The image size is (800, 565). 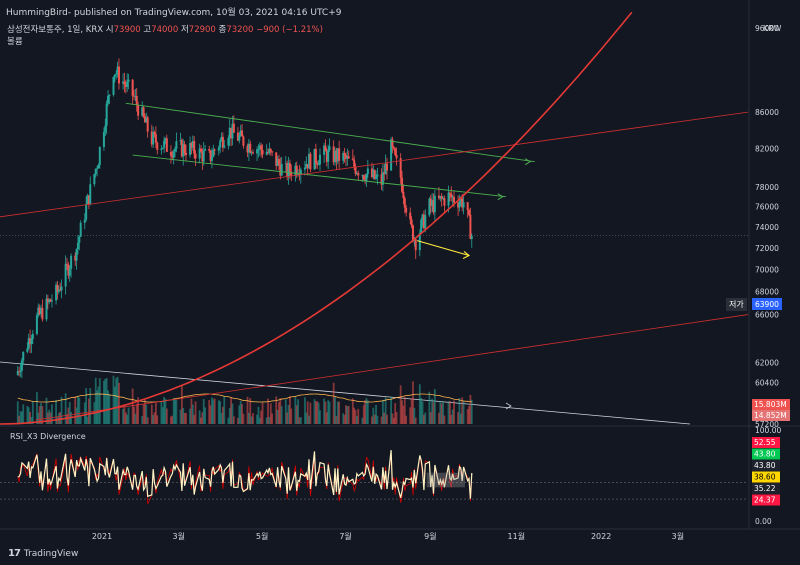 I want to click on high-value: 74000, so click(x=165, y=30).